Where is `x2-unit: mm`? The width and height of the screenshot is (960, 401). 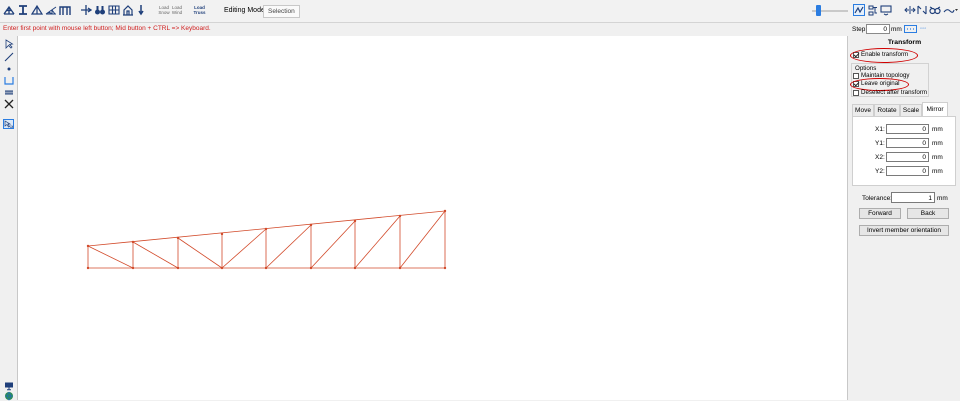
x2-unit: mm is located at coordinates (937, 157).